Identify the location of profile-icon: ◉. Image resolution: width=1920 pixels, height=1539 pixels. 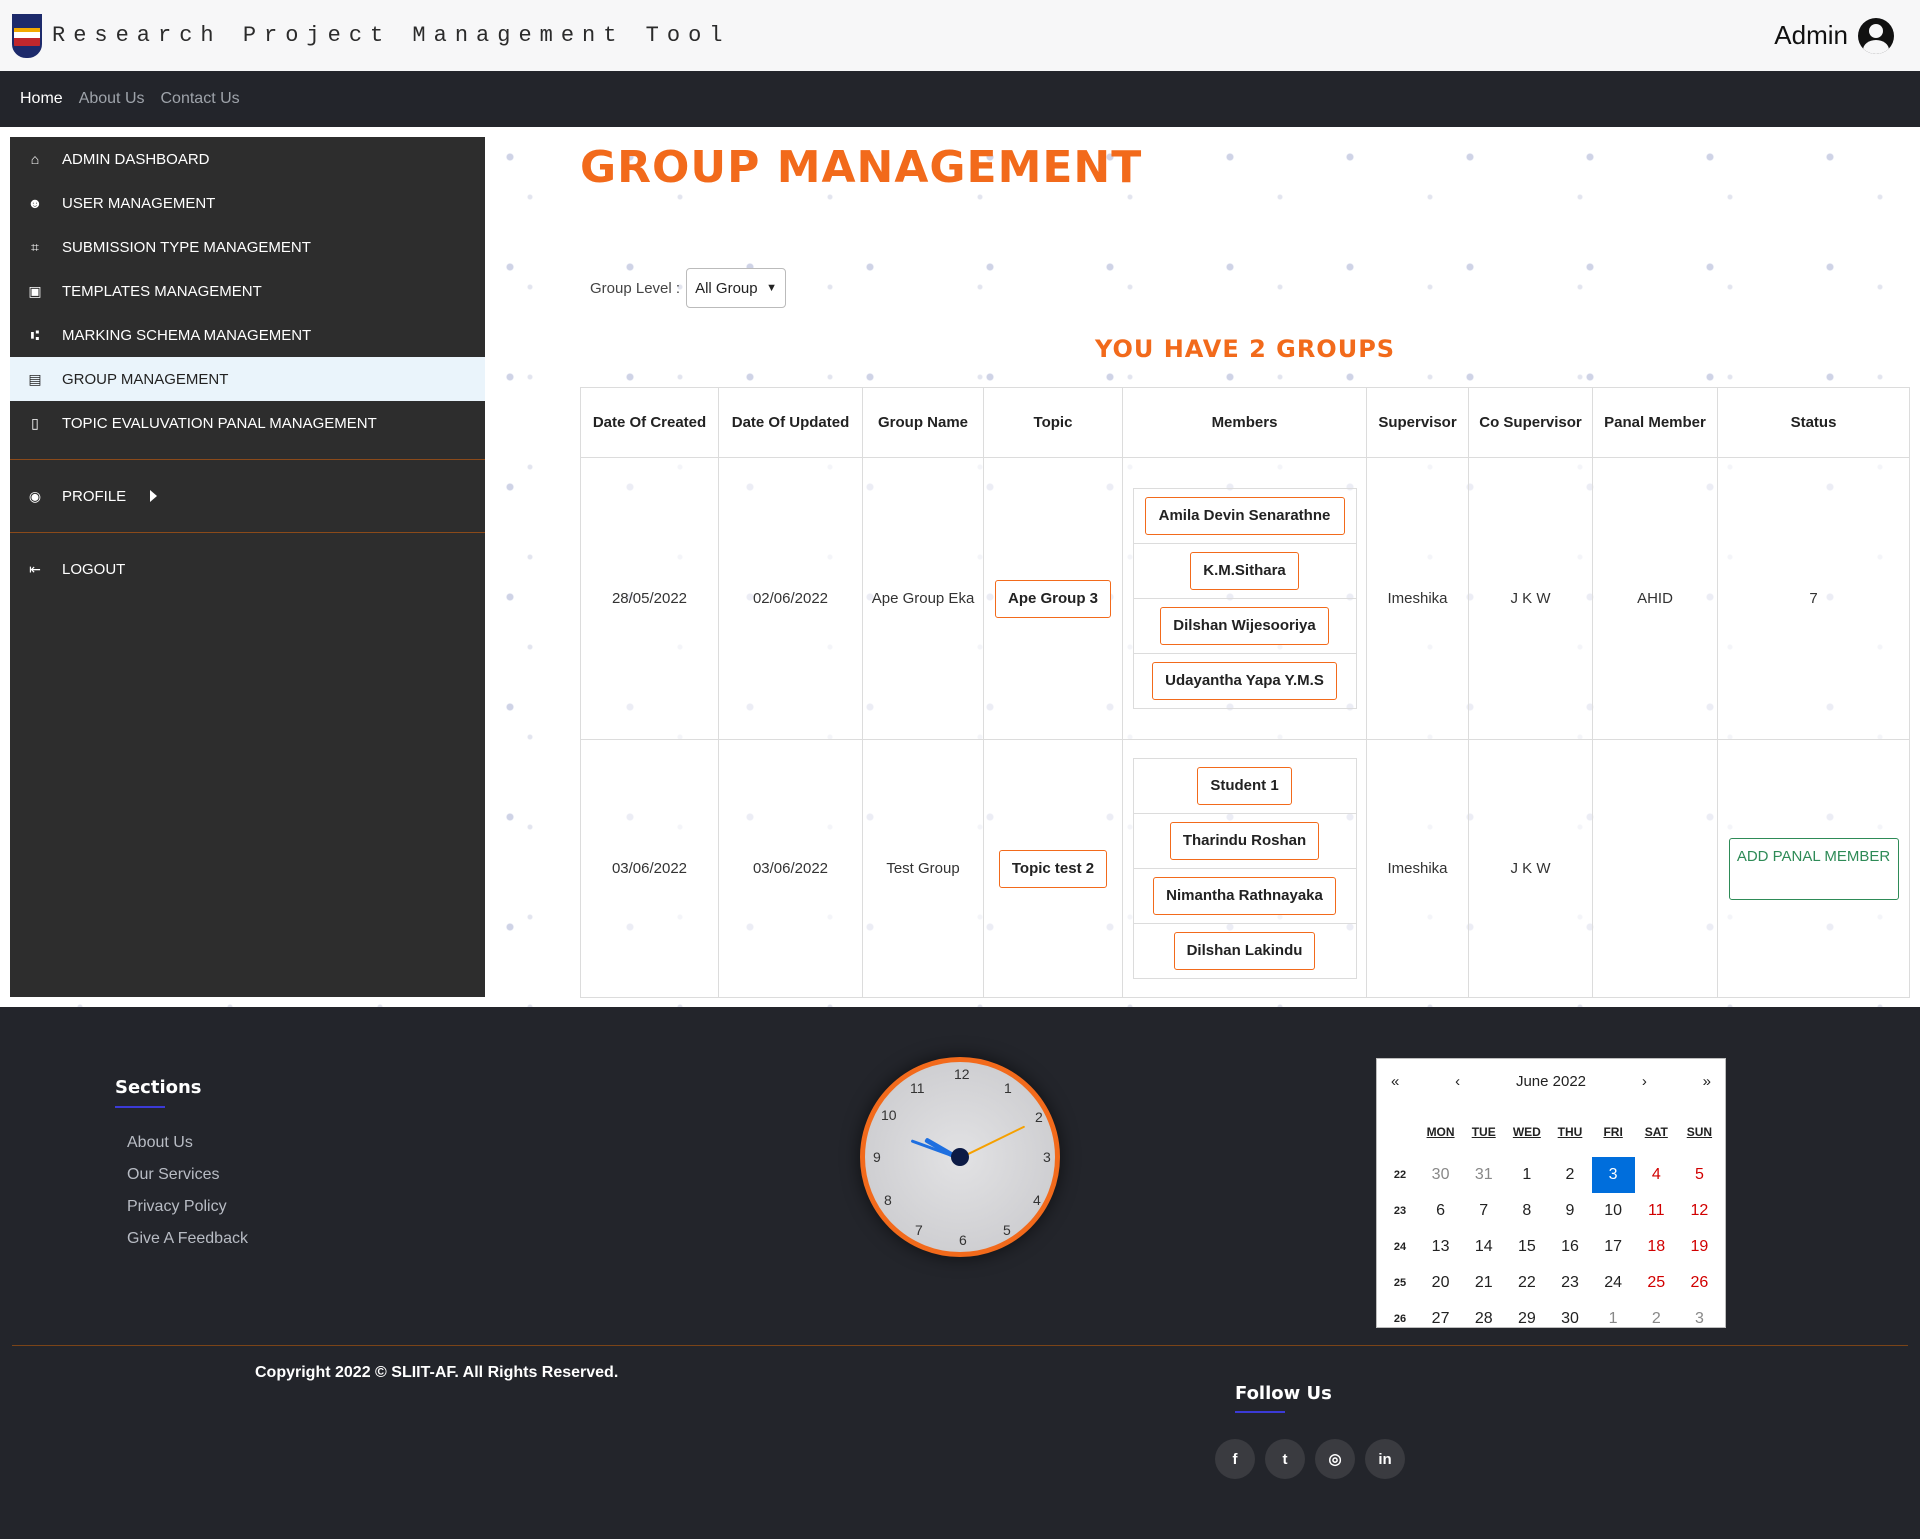
(35, 495).